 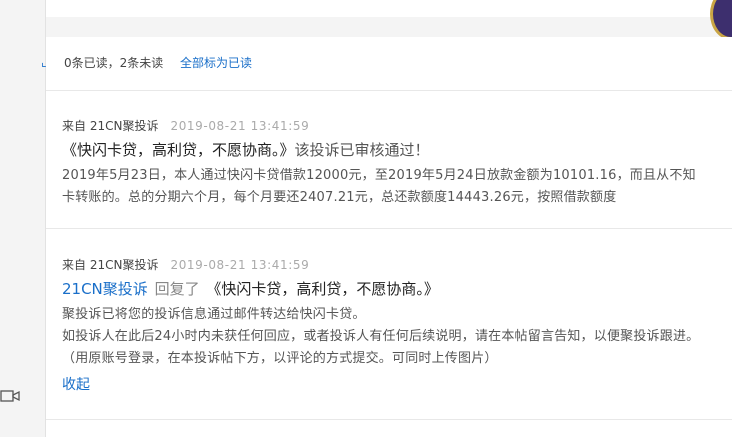 What do you see at coordinates (11, 396) in the screenshot?
I see `video-camera-icon` at bounding box center [11, 396].